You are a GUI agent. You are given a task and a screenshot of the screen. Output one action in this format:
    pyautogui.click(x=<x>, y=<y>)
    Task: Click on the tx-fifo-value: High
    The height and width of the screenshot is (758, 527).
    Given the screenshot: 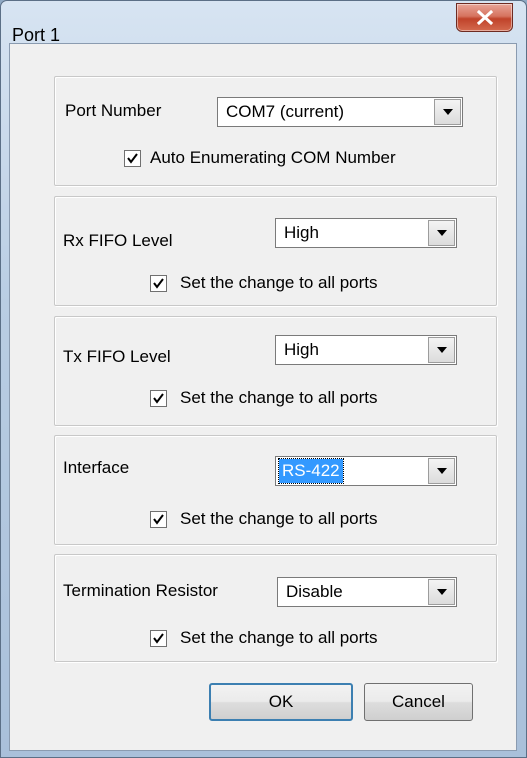 What is the action you would take?
    pyautogui.click(x=301, y=349)
    